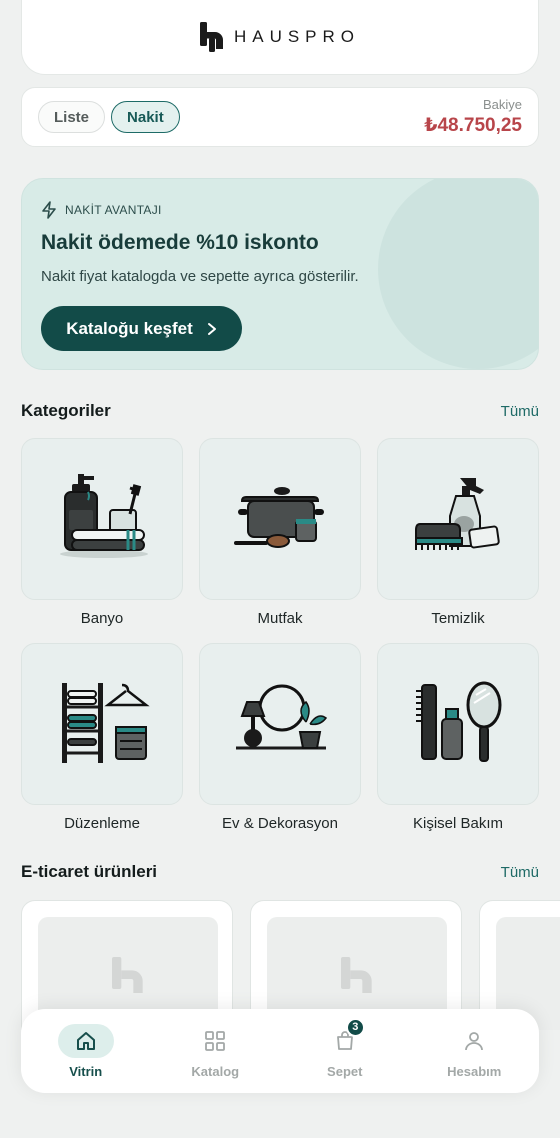 The width and height of the screenshot is (560, 1138). What do you see at coordinates (474, 1071) in the screenshot?
I see `nav-label: Hesabım` at bounding box center [474, 1071].